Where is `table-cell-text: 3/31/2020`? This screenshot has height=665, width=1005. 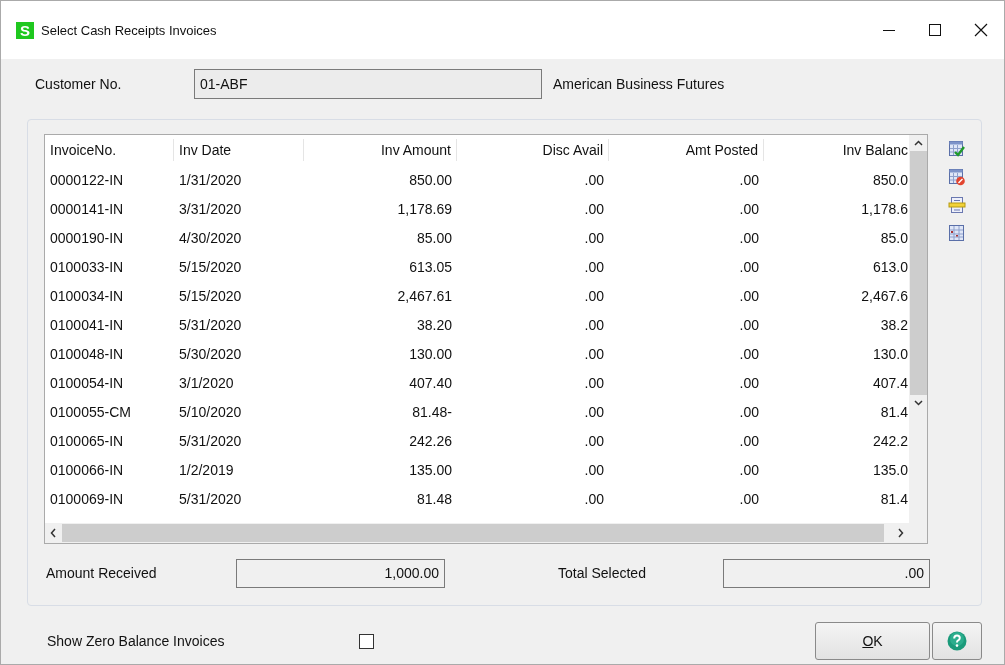 table-cell-text: 3/31/2020 is located at coordinates (210, 209).